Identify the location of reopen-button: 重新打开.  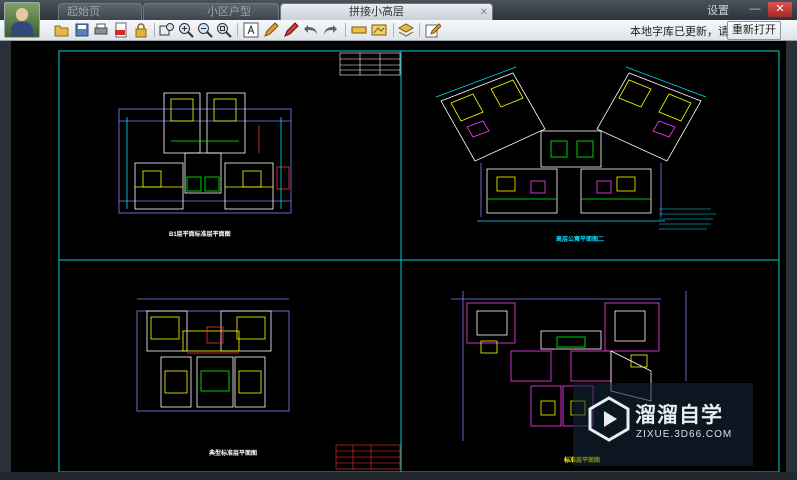
(754, 30).